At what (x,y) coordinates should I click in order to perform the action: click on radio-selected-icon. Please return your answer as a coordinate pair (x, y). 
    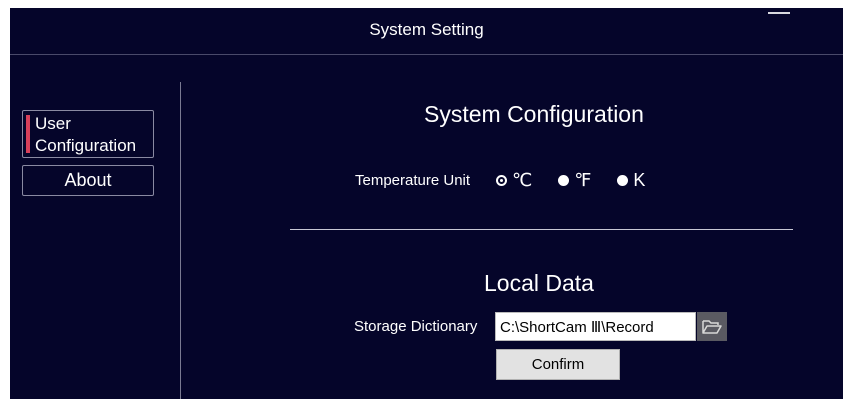
    Looking at the image, I should click on (501, 180).